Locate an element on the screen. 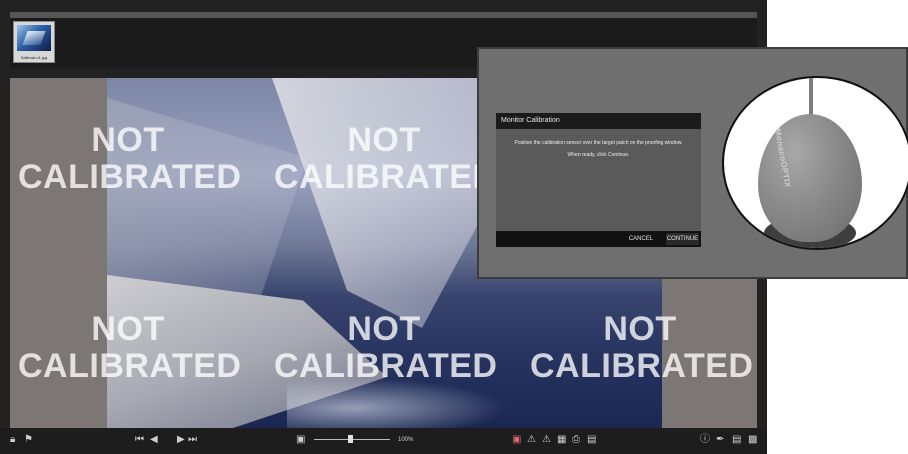  compare-icon: ▦ is located at coordinates (561, 440).